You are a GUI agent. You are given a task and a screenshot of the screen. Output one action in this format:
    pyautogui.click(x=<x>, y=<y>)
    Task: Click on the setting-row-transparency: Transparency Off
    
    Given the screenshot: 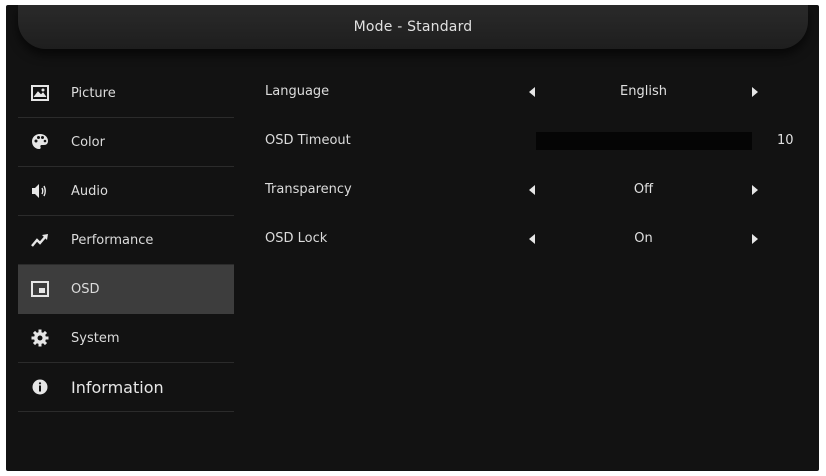 What is the action you would take?
    pyautogui.click(x=412, y=191)
    